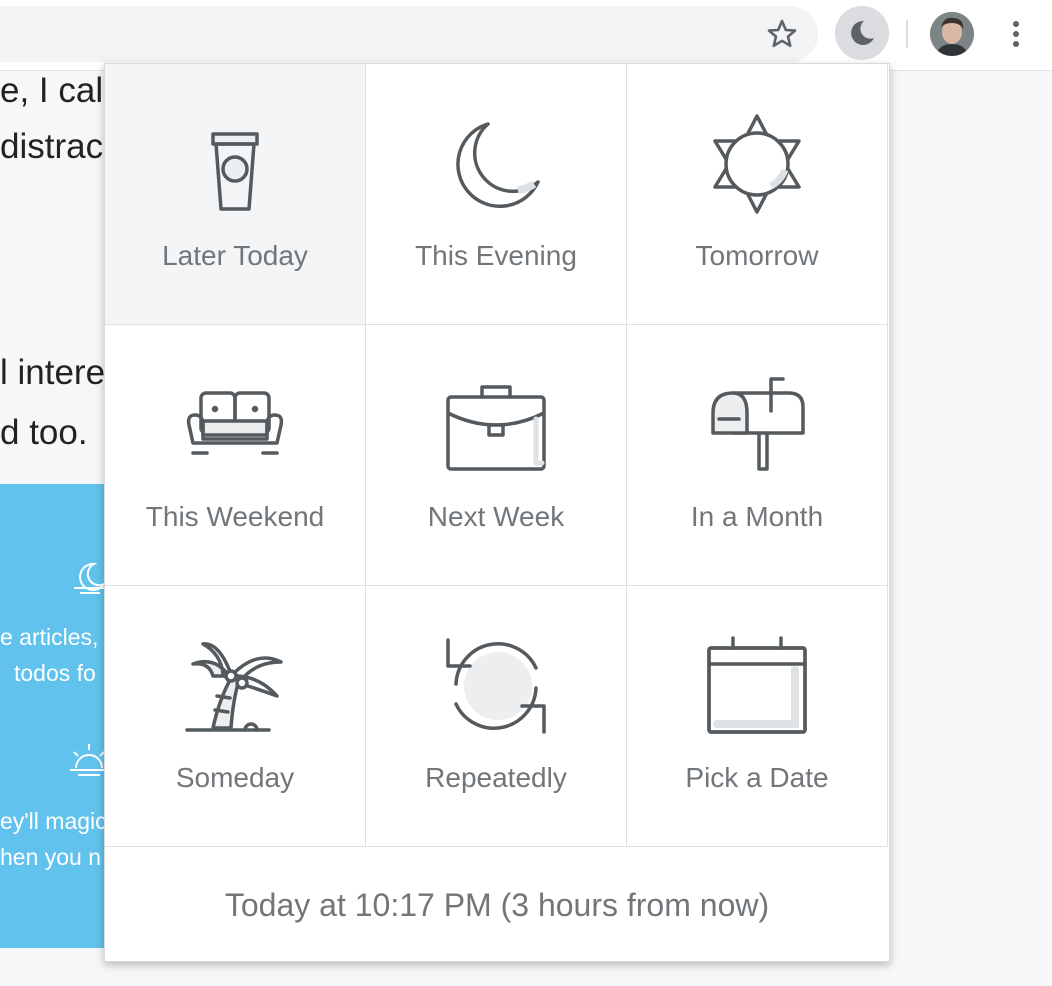  What do you see at coordinates (1016, 34) in the screenshot?
I see `more-menu-icon` at bounding box center [1016, 34].